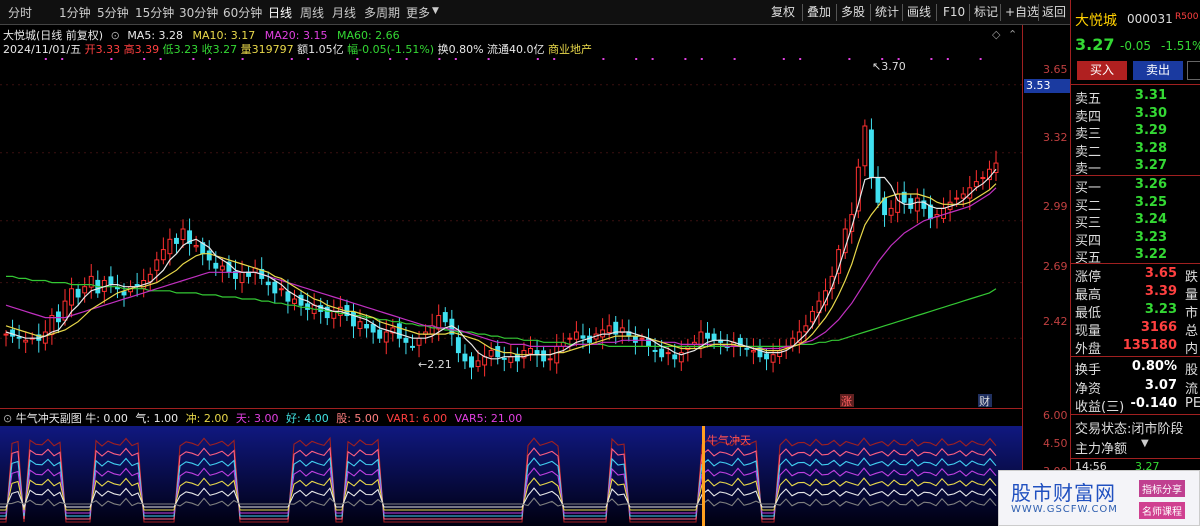 This screenshot has height=526, width=1200. What do you see at coordinates (1158, 70) in the screenshot?
I see `sell-button: 卖出` at bounding box center [1158, 70].